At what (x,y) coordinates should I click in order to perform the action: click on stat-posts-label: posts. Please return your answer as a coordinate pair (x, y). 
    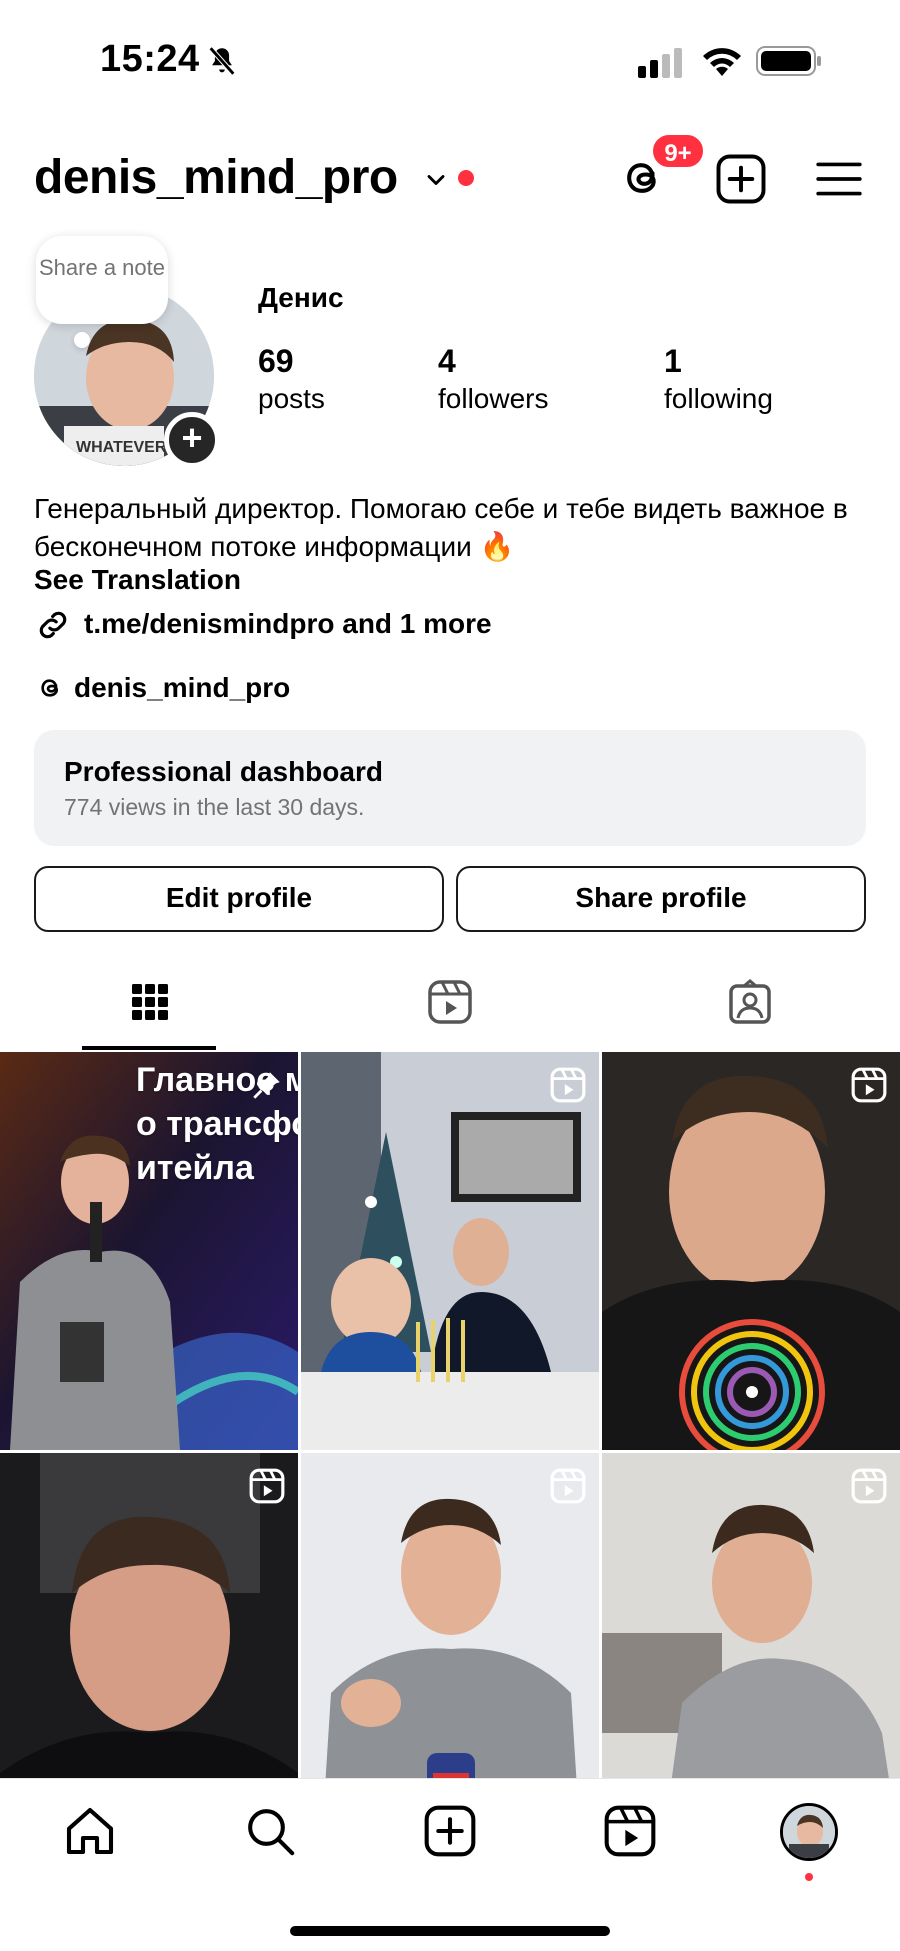
    Looking at the image, I should click on (291, 398).